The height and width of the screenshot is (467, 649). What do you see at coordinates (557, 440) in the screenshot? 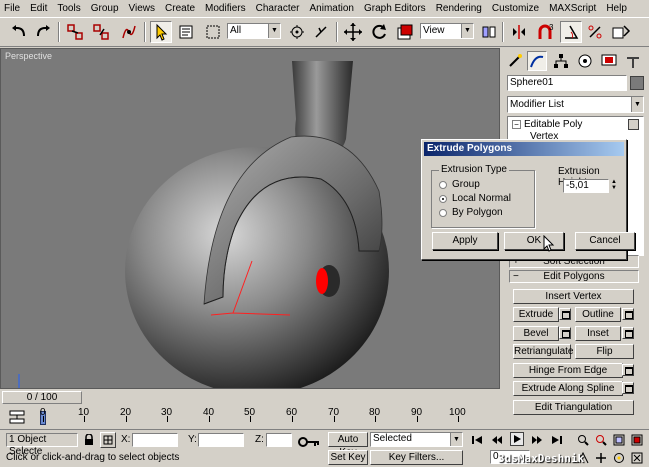
I see `go-to-end-icon` at bounding box center [557, 440].